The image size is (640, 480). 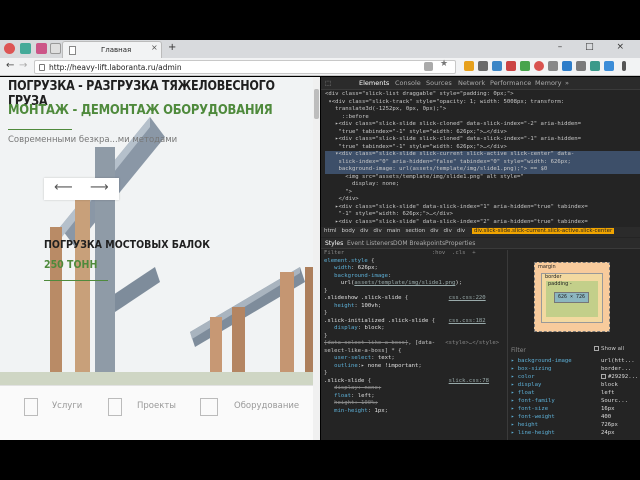 What do you see at coordinates (575, 426) in the screenshot?
I see `computed-row: ▸ height 726px` at bounding box center [575, 426].